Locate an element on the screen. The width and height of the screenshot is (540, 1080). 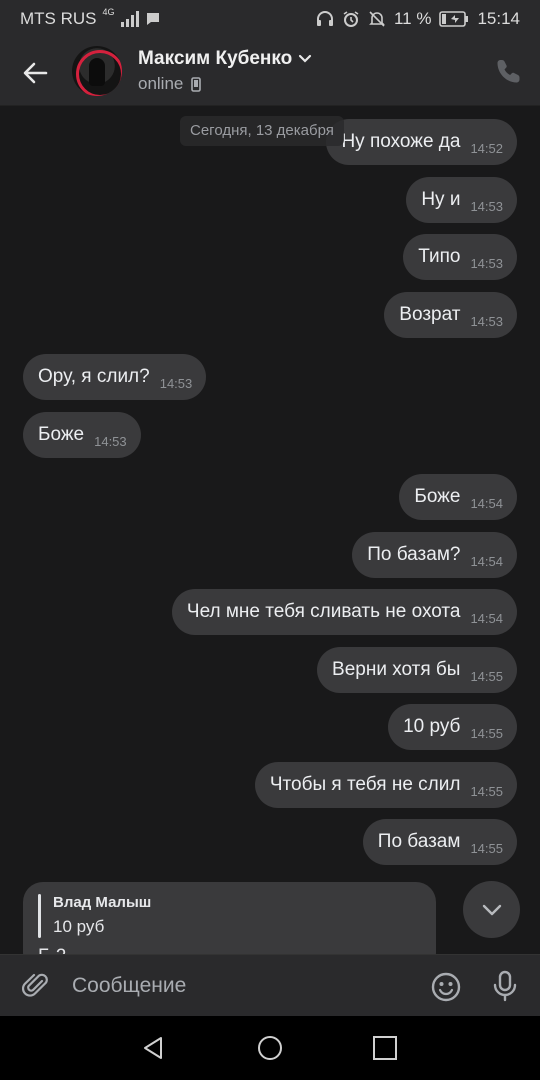
battery-percent: 11 % is located at coordinates (412, 18).